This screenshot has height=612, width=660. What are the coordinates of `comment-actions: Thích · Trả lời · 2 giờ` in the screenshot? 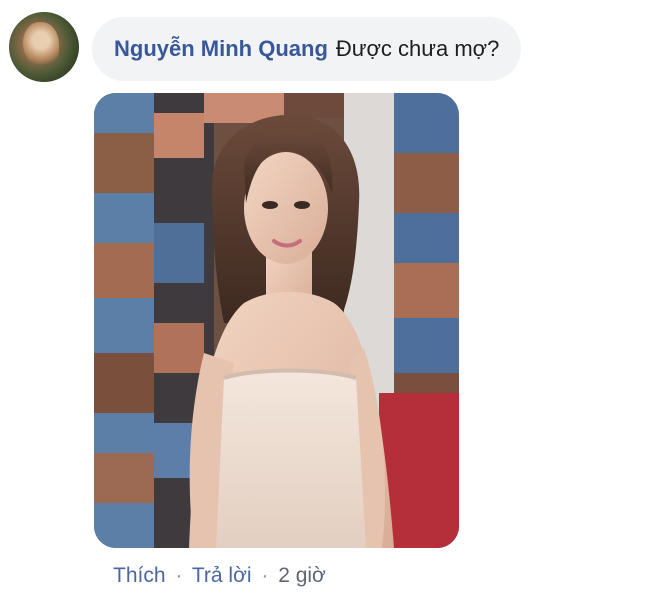 It's located at (219, 576).